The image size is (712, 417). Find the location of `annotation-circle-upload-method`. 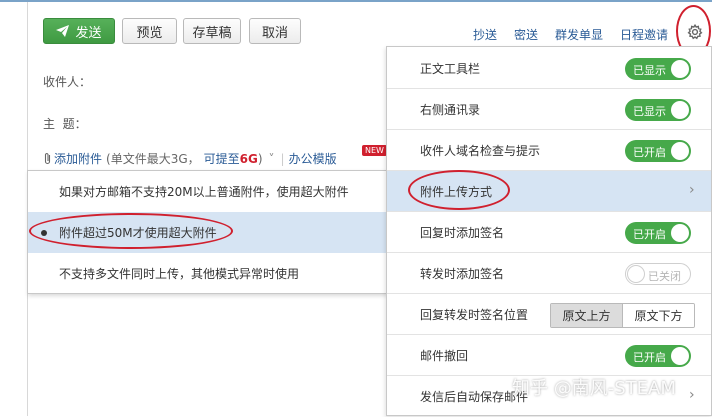

annotation-circle-upload-method is located at coordinates (459, 190).